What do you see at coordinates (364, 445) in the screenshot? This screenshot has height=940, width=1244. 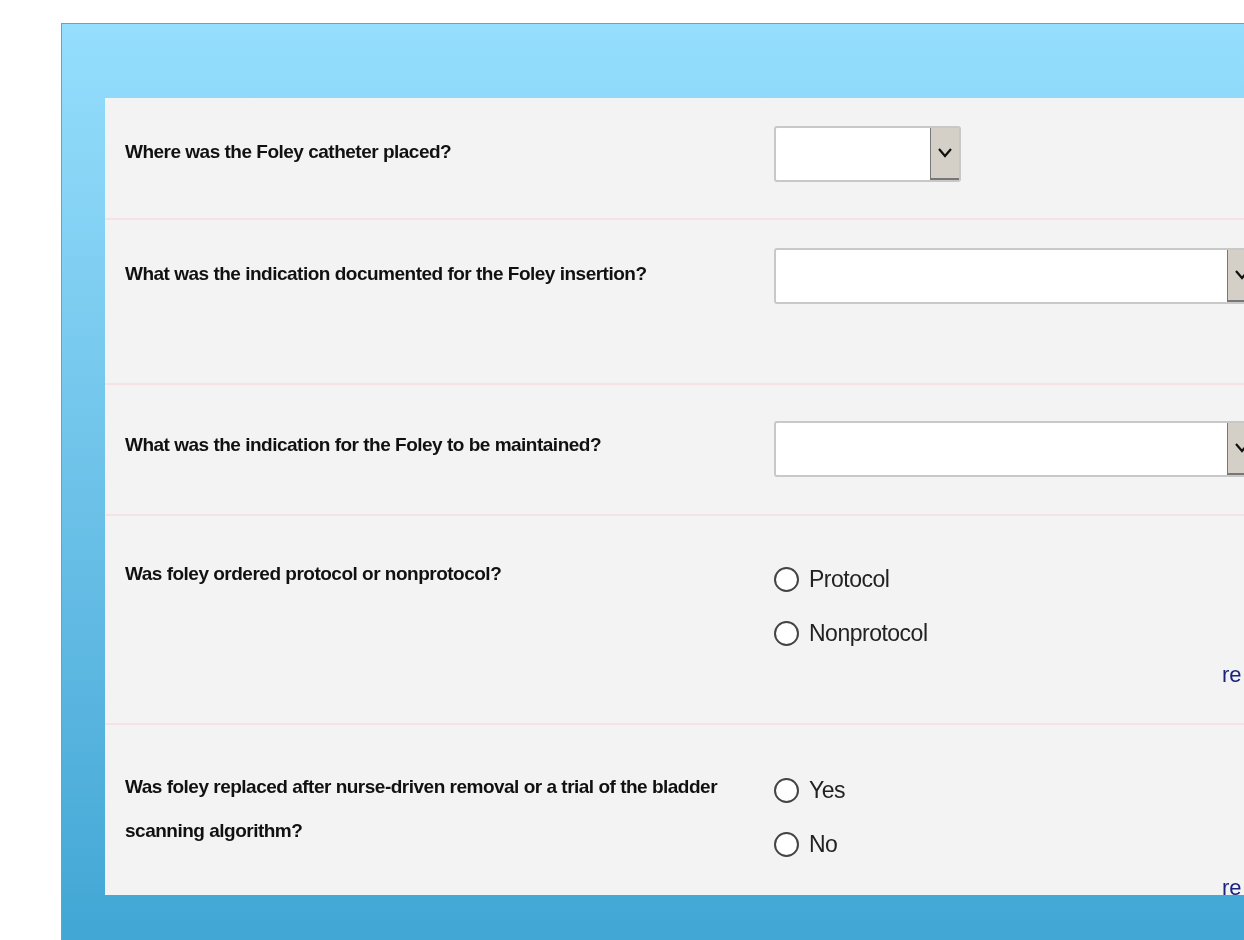 I see `question-label: What was the indication for the Foley to be maintained?` at bounding box center [364, 445].